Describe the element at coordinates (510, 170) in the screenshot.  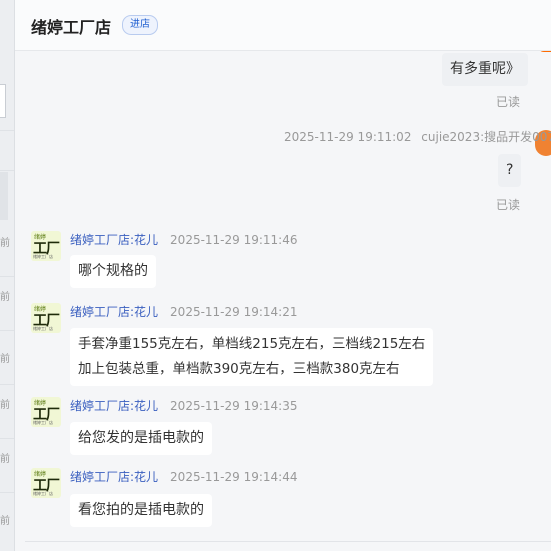
I see `message-bubble-self: ?` at that location.